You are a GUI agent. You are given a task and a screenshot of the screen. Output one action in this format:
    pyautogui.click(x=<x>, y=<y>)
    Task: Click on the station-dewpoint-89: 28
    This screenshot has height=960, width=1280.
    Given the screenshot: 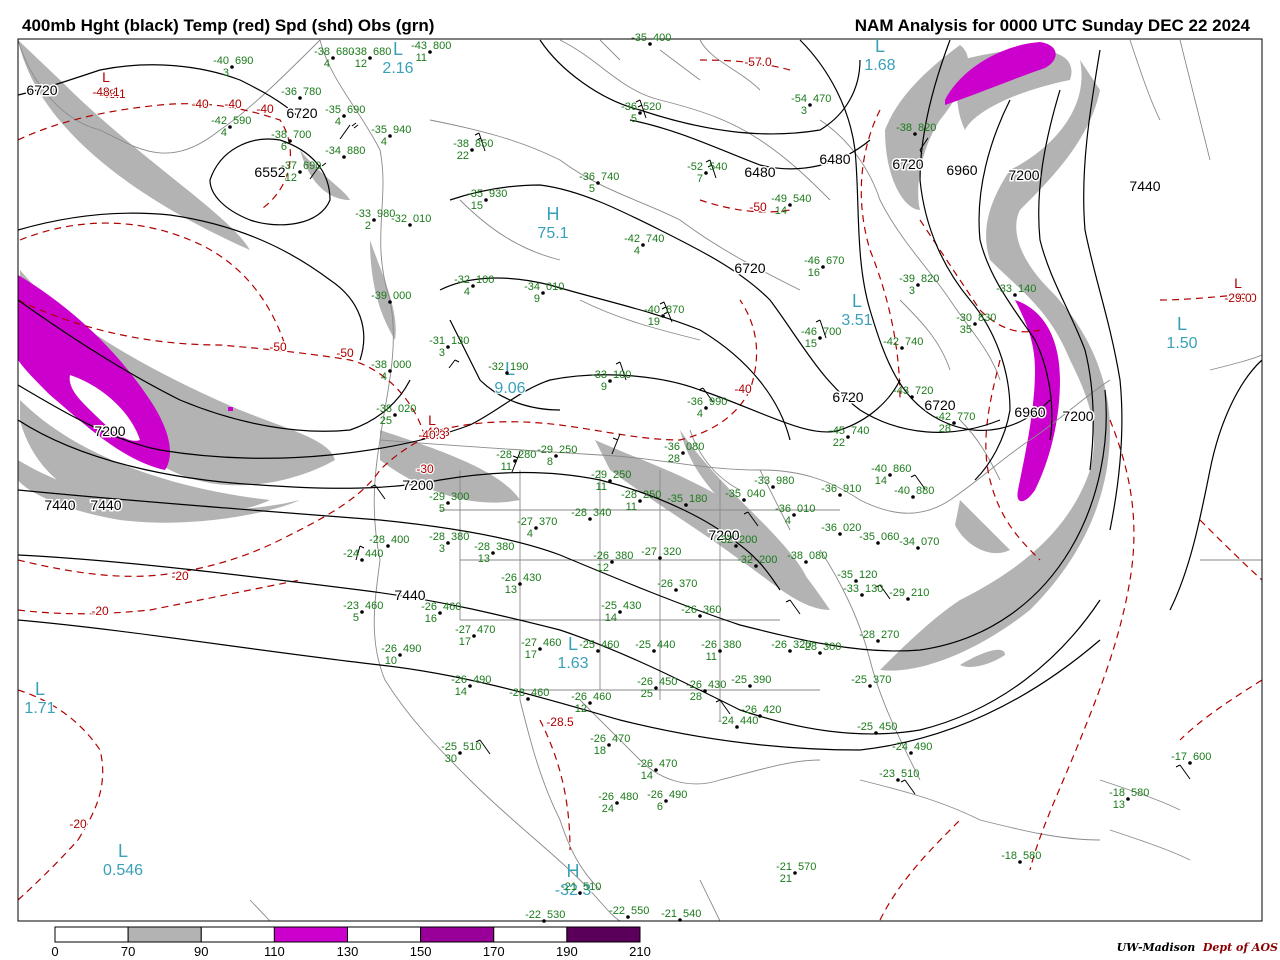 What is the action you would take?
    pyautogui.click(x=696, y=697)
    